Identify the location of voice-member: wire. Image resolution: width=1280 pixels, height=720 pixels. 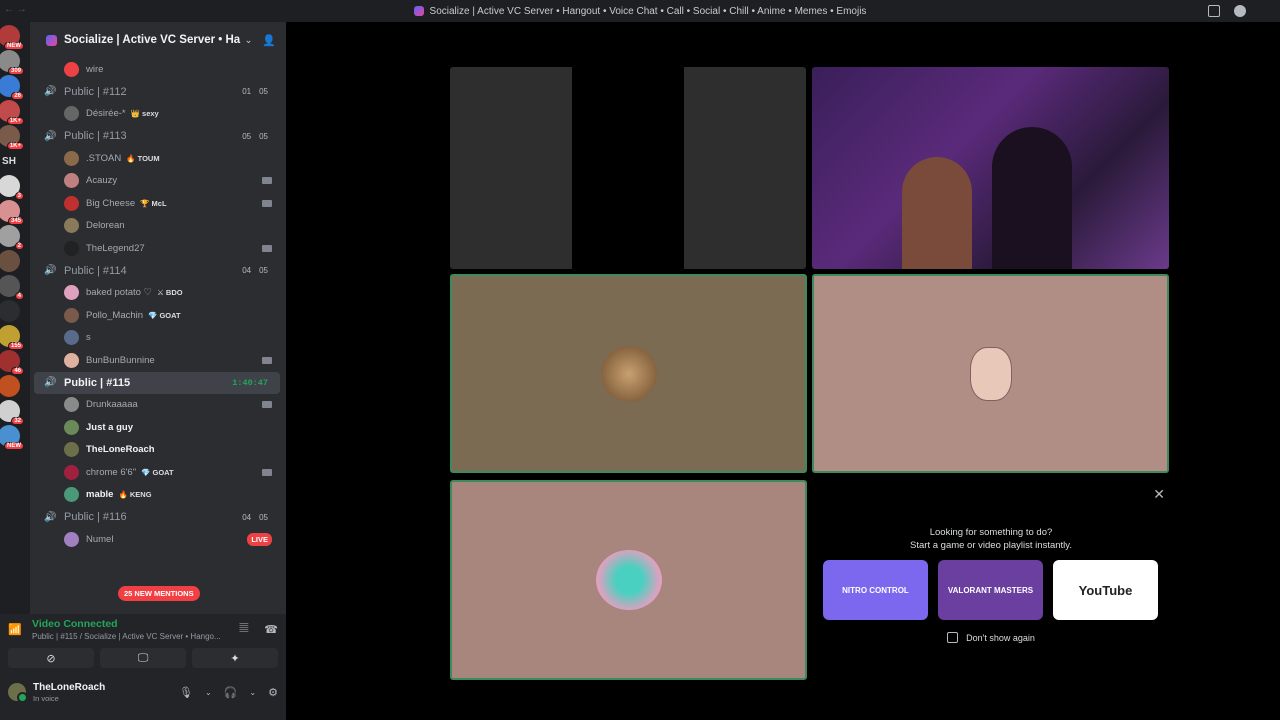
(158, 69).